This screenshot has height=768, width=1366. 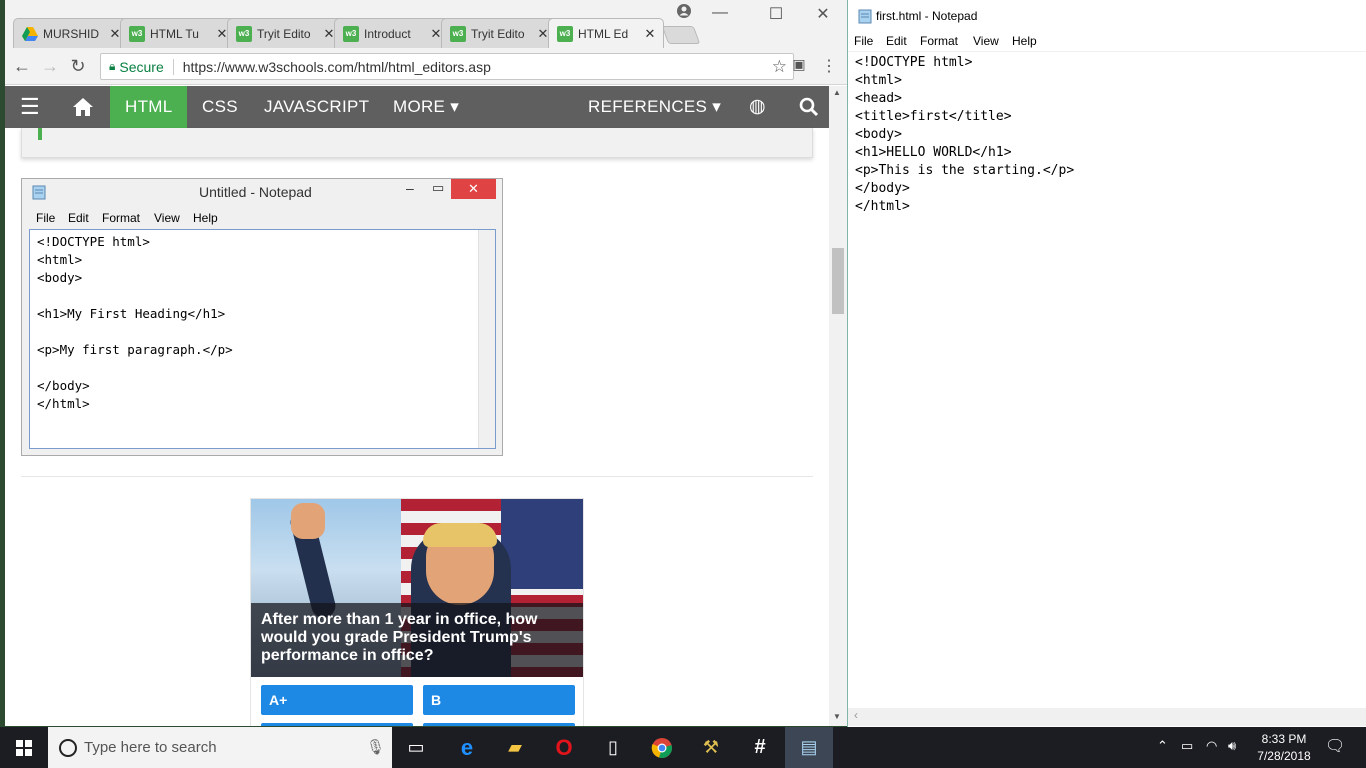 What do you see at coordinates (613, 747) in the screenshot?
I see `document-icon: ▯` at bounding box center [613, 747].